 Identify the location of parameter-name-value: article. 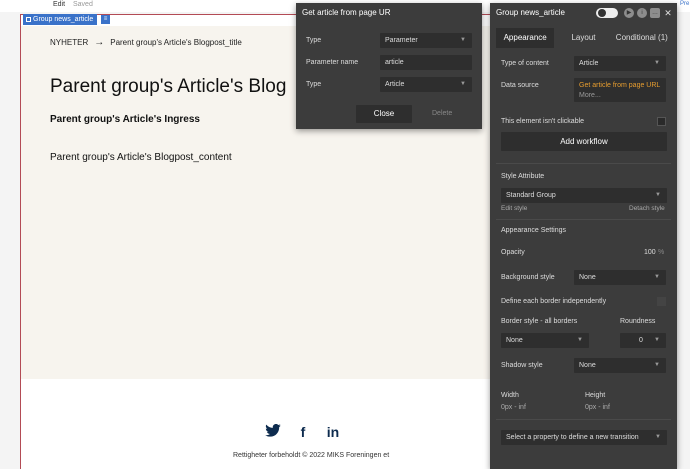
(394, 62).